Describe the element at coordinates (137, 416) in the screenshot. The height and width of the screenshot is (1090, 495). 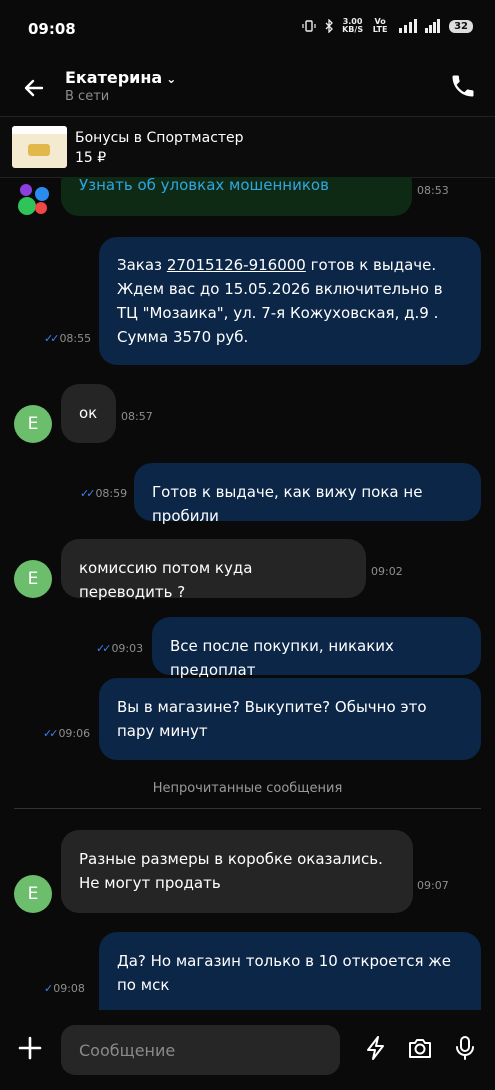
I see `message-time: 08:57` at that location.